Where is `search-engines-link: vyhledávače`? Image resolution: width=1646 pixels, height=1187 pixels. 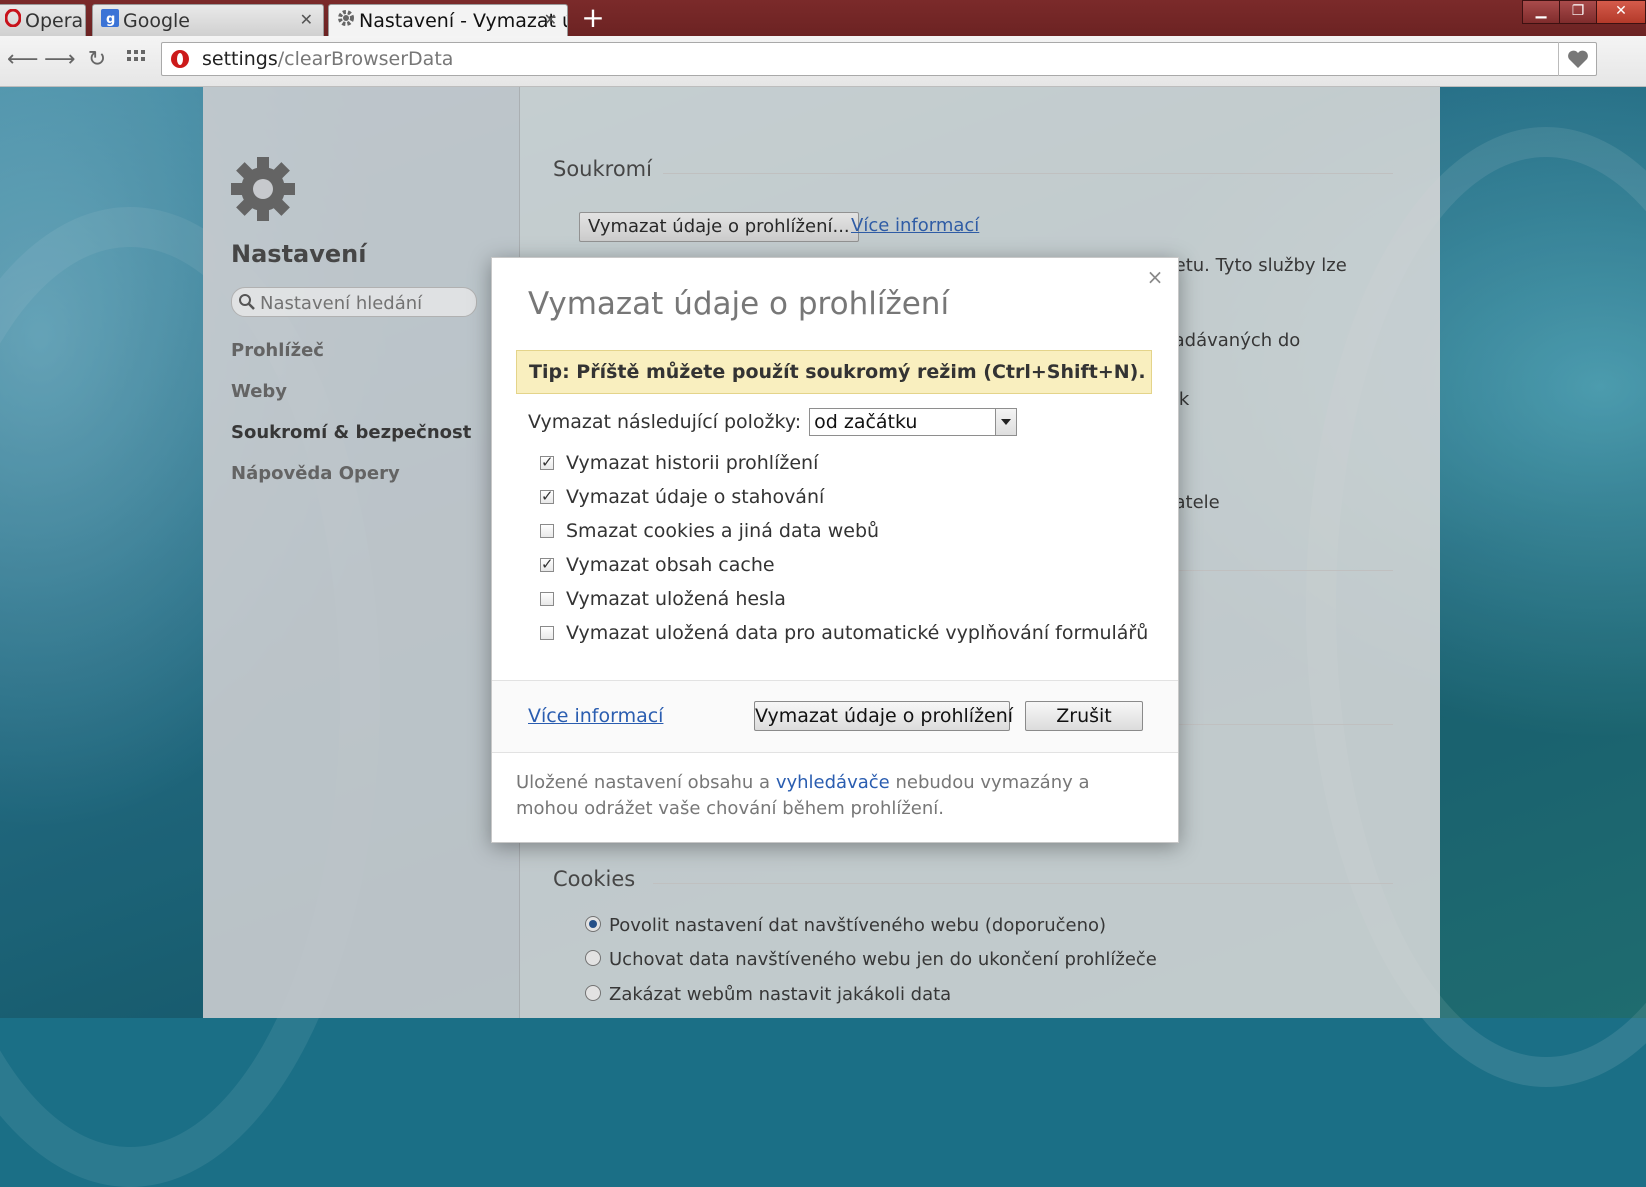 search-engines-link: vyhledávače is located at coordinates (833, 782).